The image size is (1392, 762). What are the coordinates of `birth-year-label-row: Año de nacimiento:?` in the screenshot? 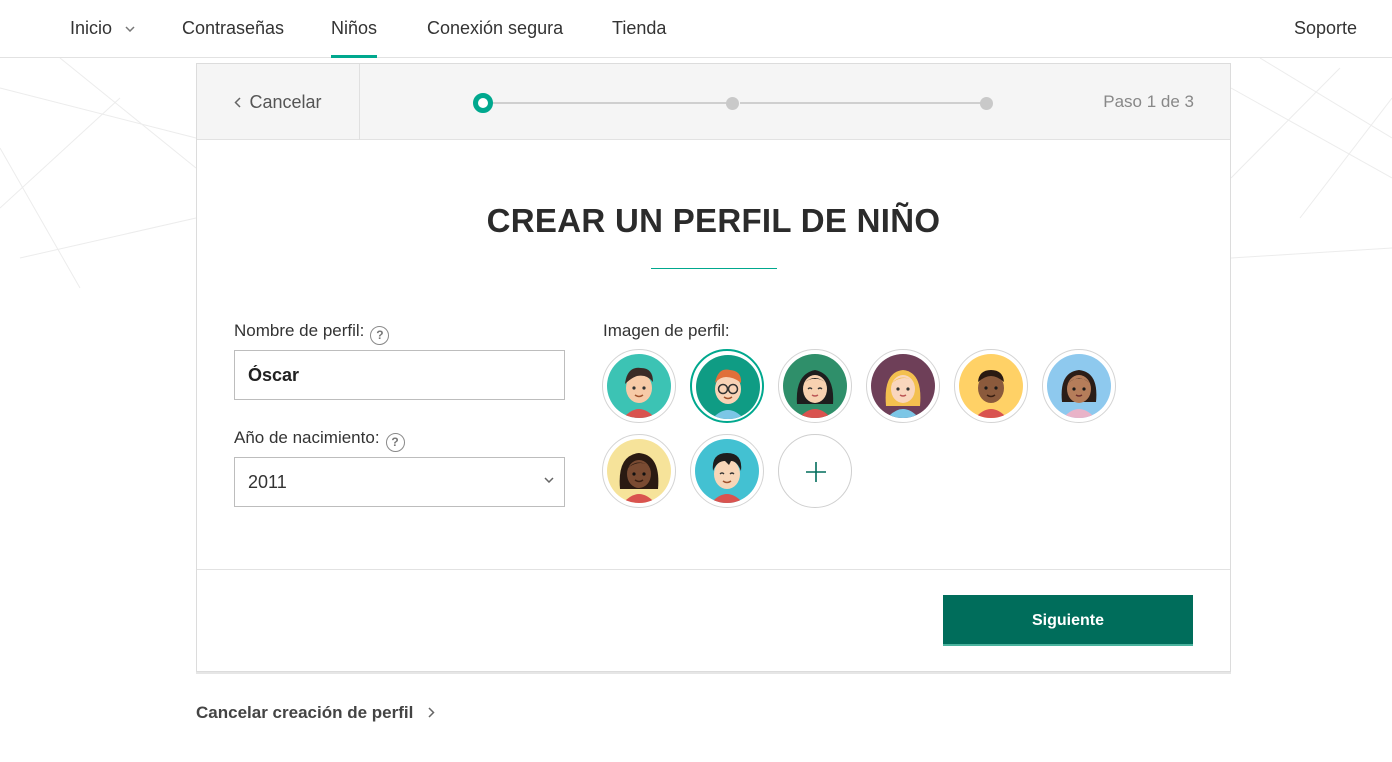 It's located at (319, 440).